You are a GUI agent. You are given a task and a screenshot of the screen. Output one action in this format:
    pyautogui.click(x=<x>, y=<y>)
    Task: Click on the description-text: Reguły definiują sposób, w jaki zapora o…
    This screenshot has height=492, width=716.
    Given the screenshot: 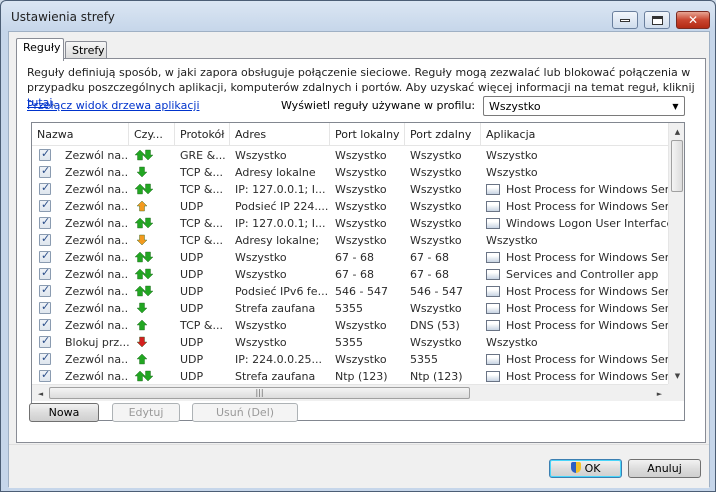 What is the action you would take?
    pyautogui.click(x=361, y=80)
    